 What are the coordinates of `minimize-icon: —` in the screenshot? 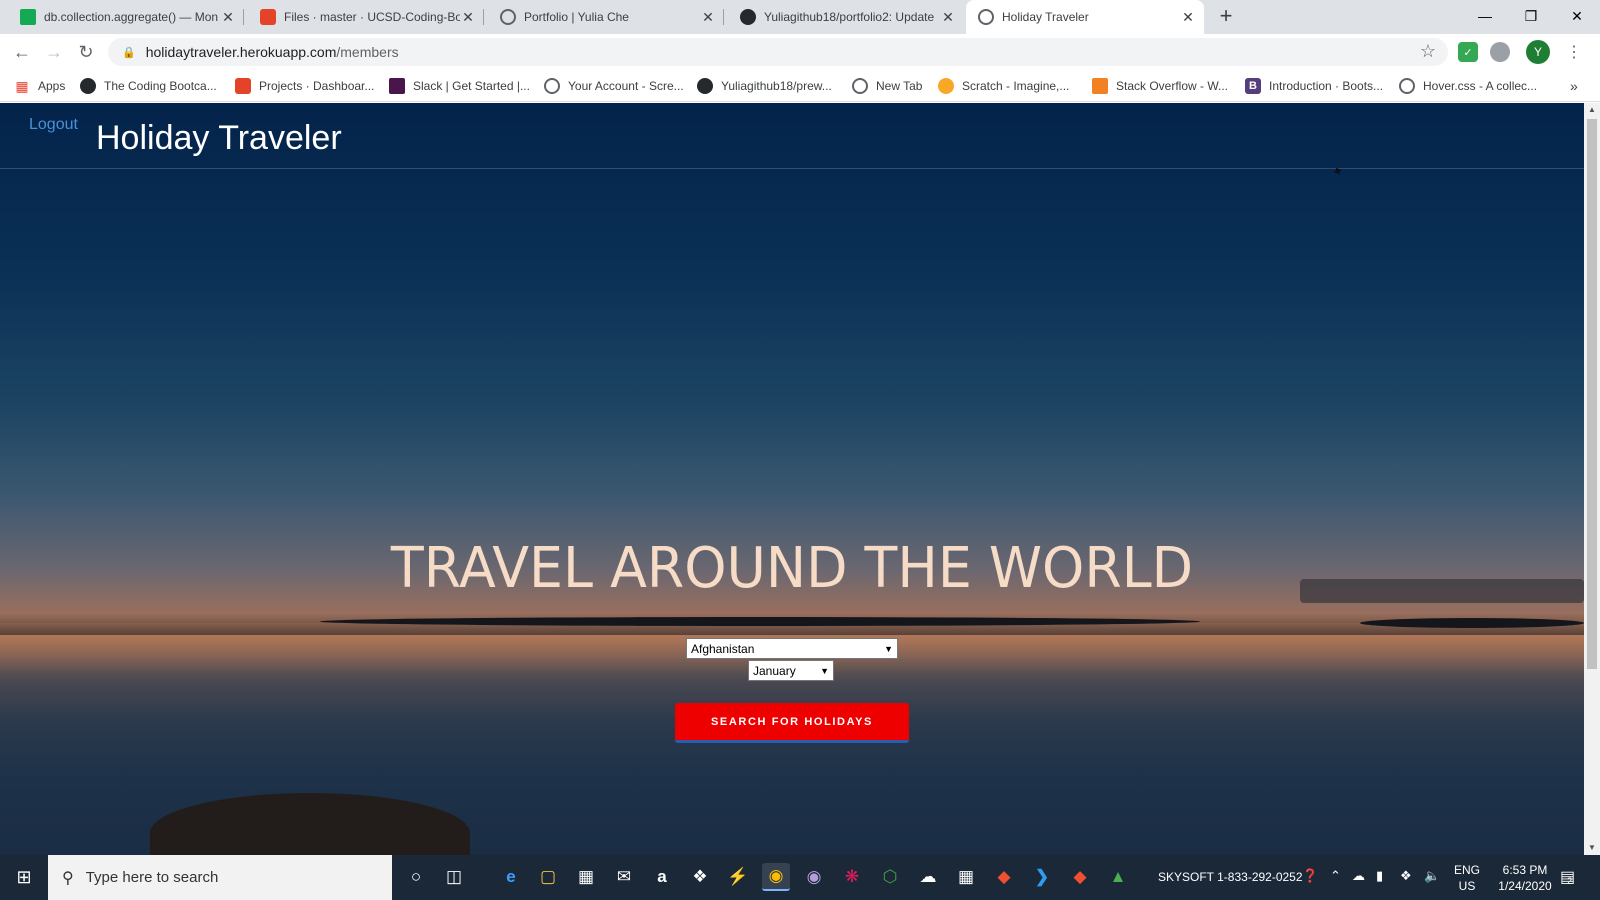 It's located at (1485, 16).